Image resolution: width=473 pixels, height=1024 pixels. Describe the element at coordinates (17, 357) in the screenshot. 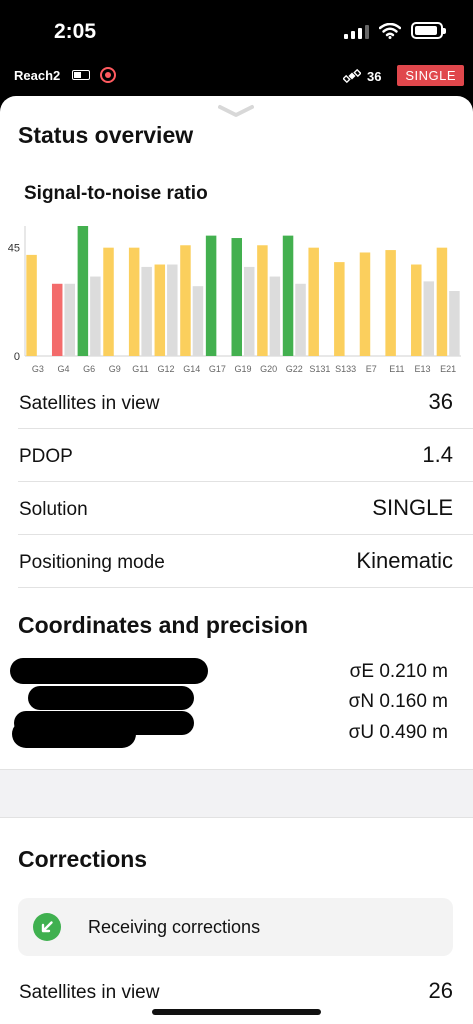

I see `y-tick-label: 0` at that location.